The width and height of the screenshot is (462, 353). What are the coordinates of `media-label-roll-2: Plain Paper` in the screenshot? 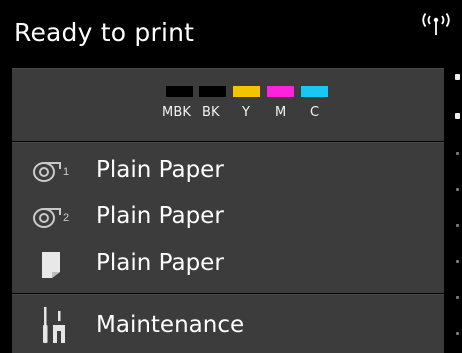 It's located at (160, 216).